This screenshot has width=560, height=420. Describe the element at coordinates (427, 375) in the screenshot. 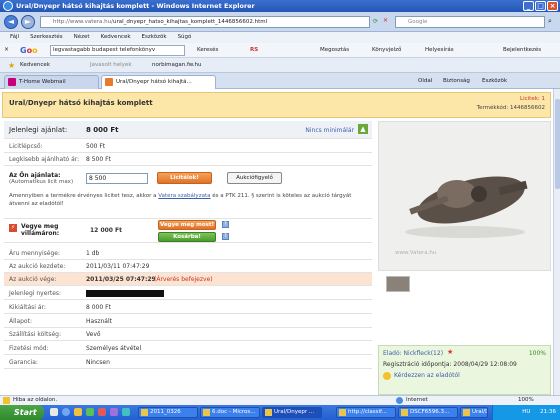

I see `ask-seller-link: Kérdezzen az eladótól` at that location.